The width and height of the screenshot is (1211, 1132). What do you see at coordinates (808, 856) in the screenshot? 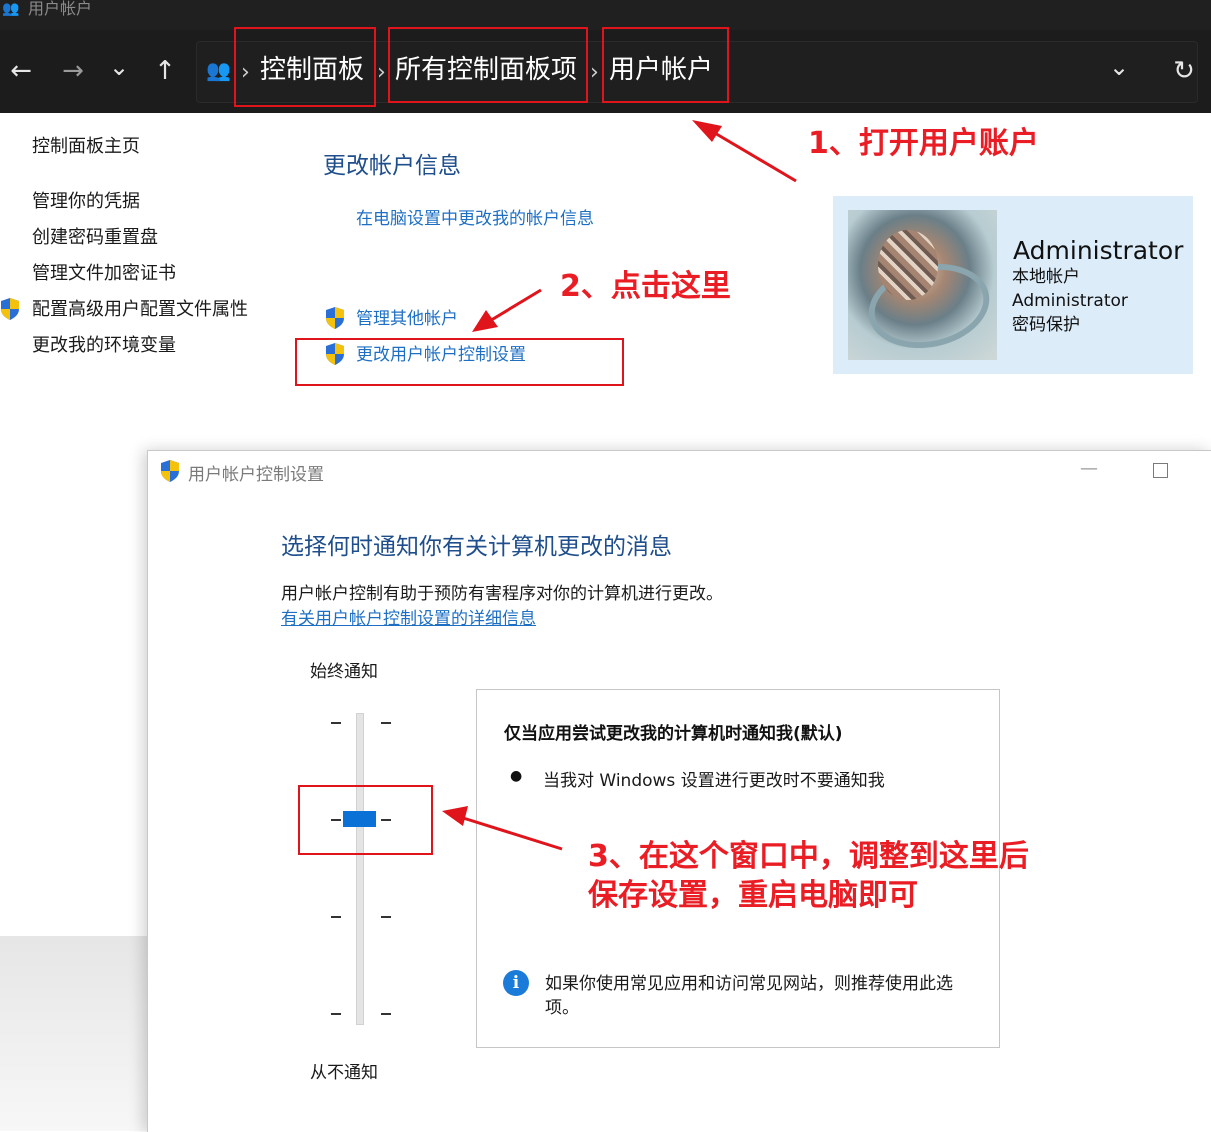
I see `annotation-step3-line1: 3、在这个窗口中，调整到这里后` at bounding box center [808, 856].